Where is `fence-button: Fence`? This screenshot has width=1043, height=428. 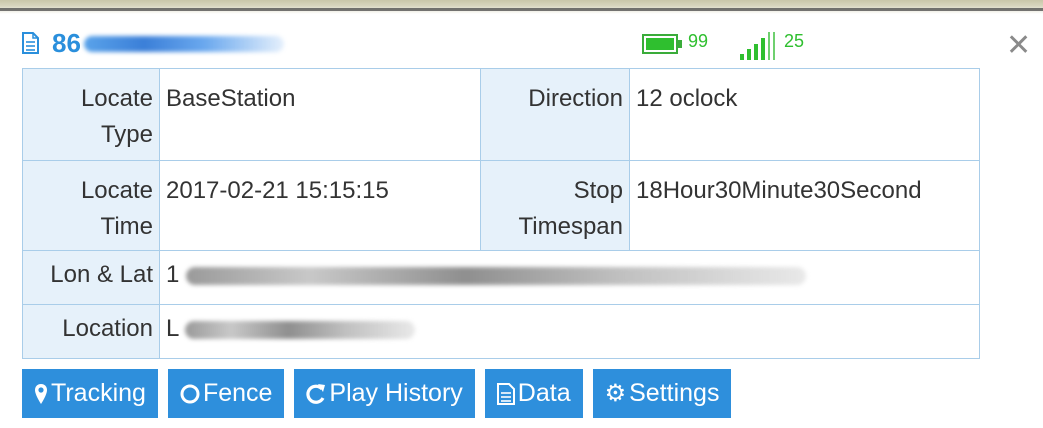
fence-button: Fence is located at coordinates (226, 393).